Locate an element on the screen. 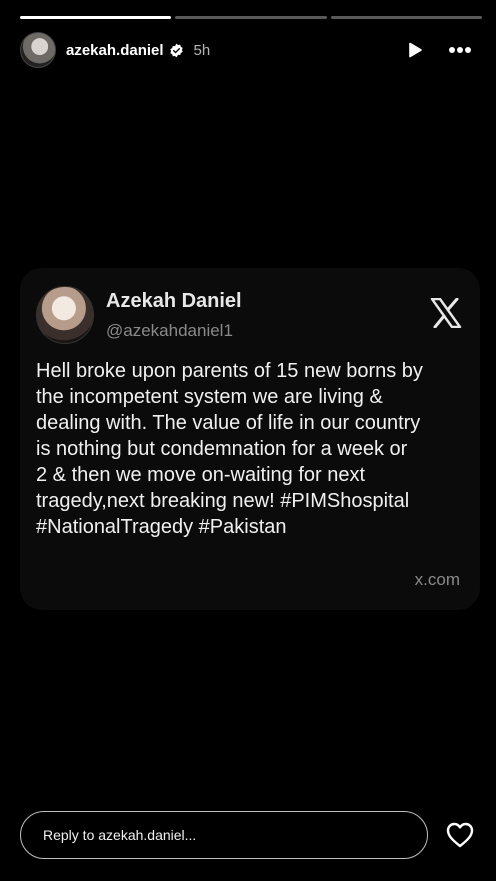  heart-icon is located at coordinates (460, 835).